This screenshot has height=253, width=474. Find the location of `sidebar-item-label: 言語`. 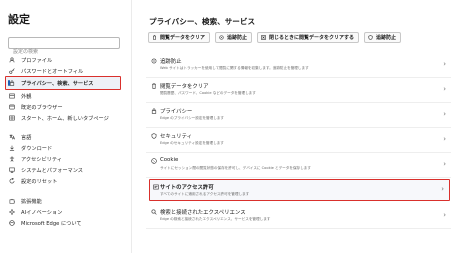

sidebar-item-label: 言語 is located at coordinates (26, 137).